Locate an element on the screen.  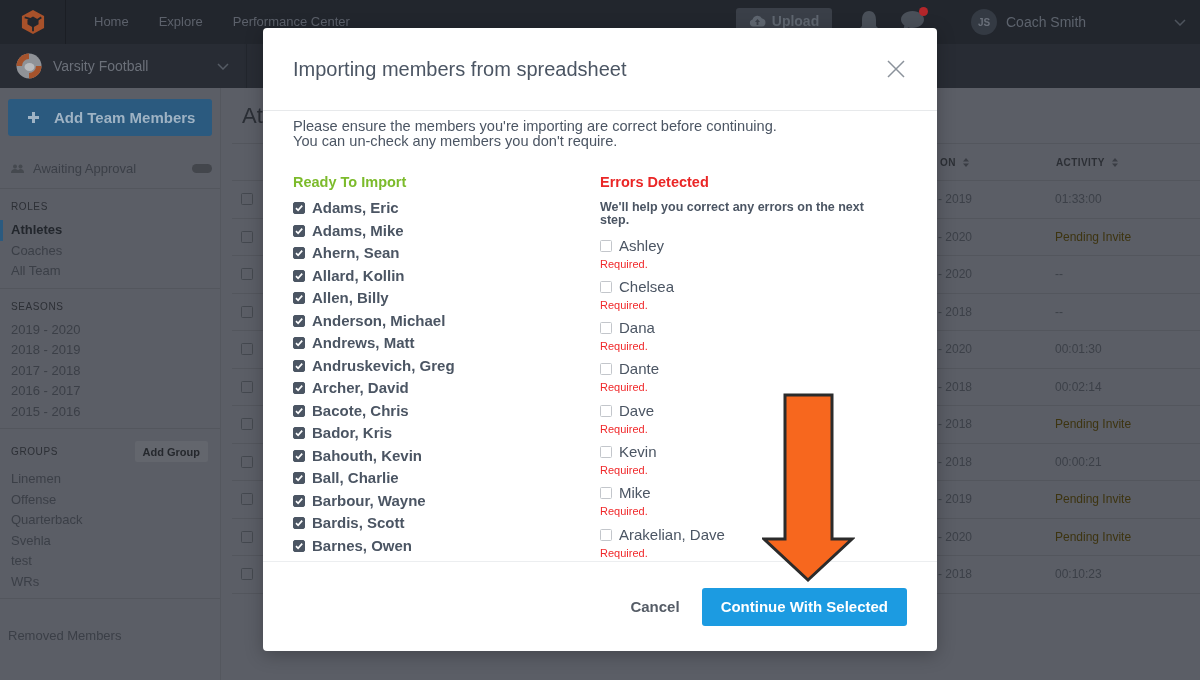
close-button is located at coordinates (896, 69).